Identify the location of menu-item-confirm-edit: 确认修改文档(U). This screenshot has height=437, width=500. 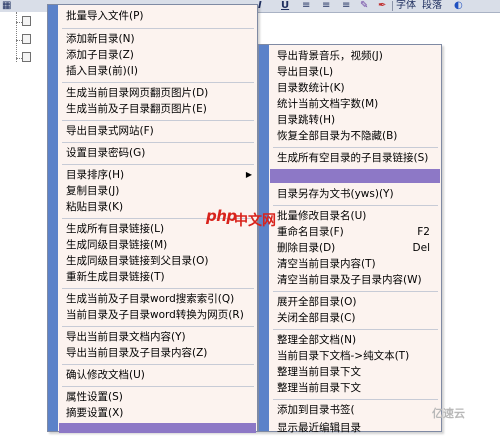
(157, 375).